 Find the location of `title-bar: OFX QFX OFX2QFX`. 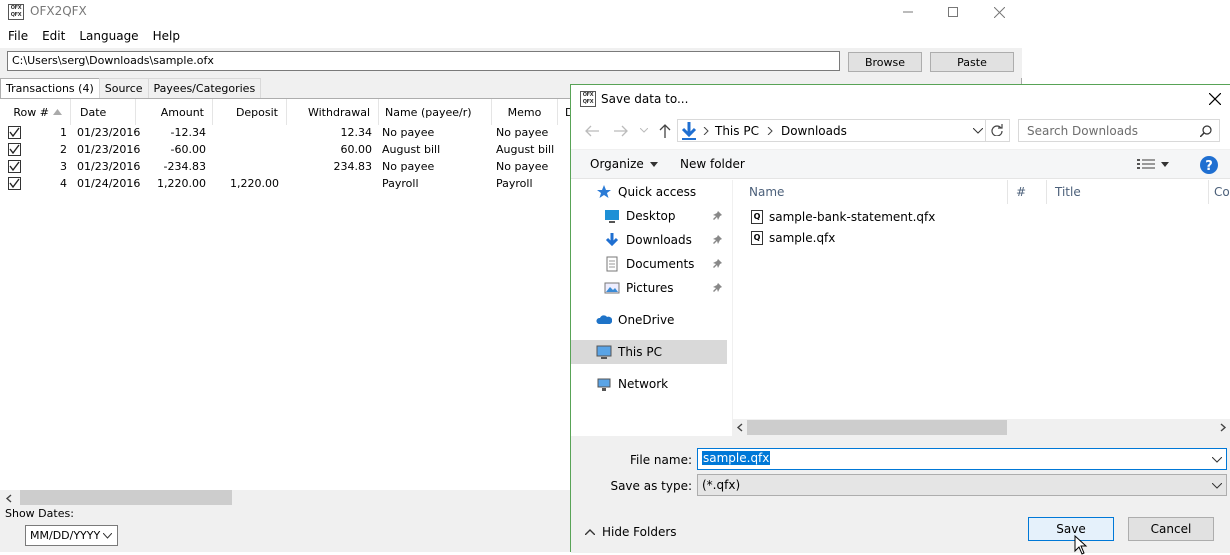

title-bar: OFX QFX OFX2QFX is located at coordinates (511, 12).